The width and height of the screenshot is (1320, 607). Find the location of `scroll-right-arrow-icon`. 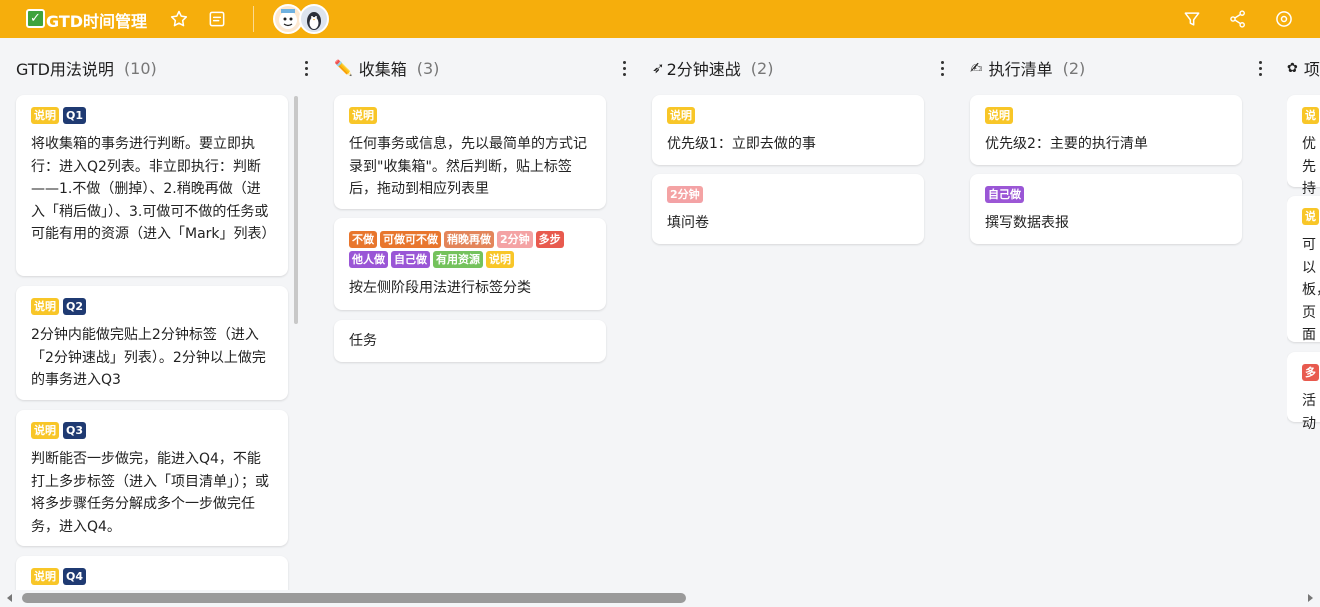

scroll-right-arrow-icon is located at coordinates (1310, 598).